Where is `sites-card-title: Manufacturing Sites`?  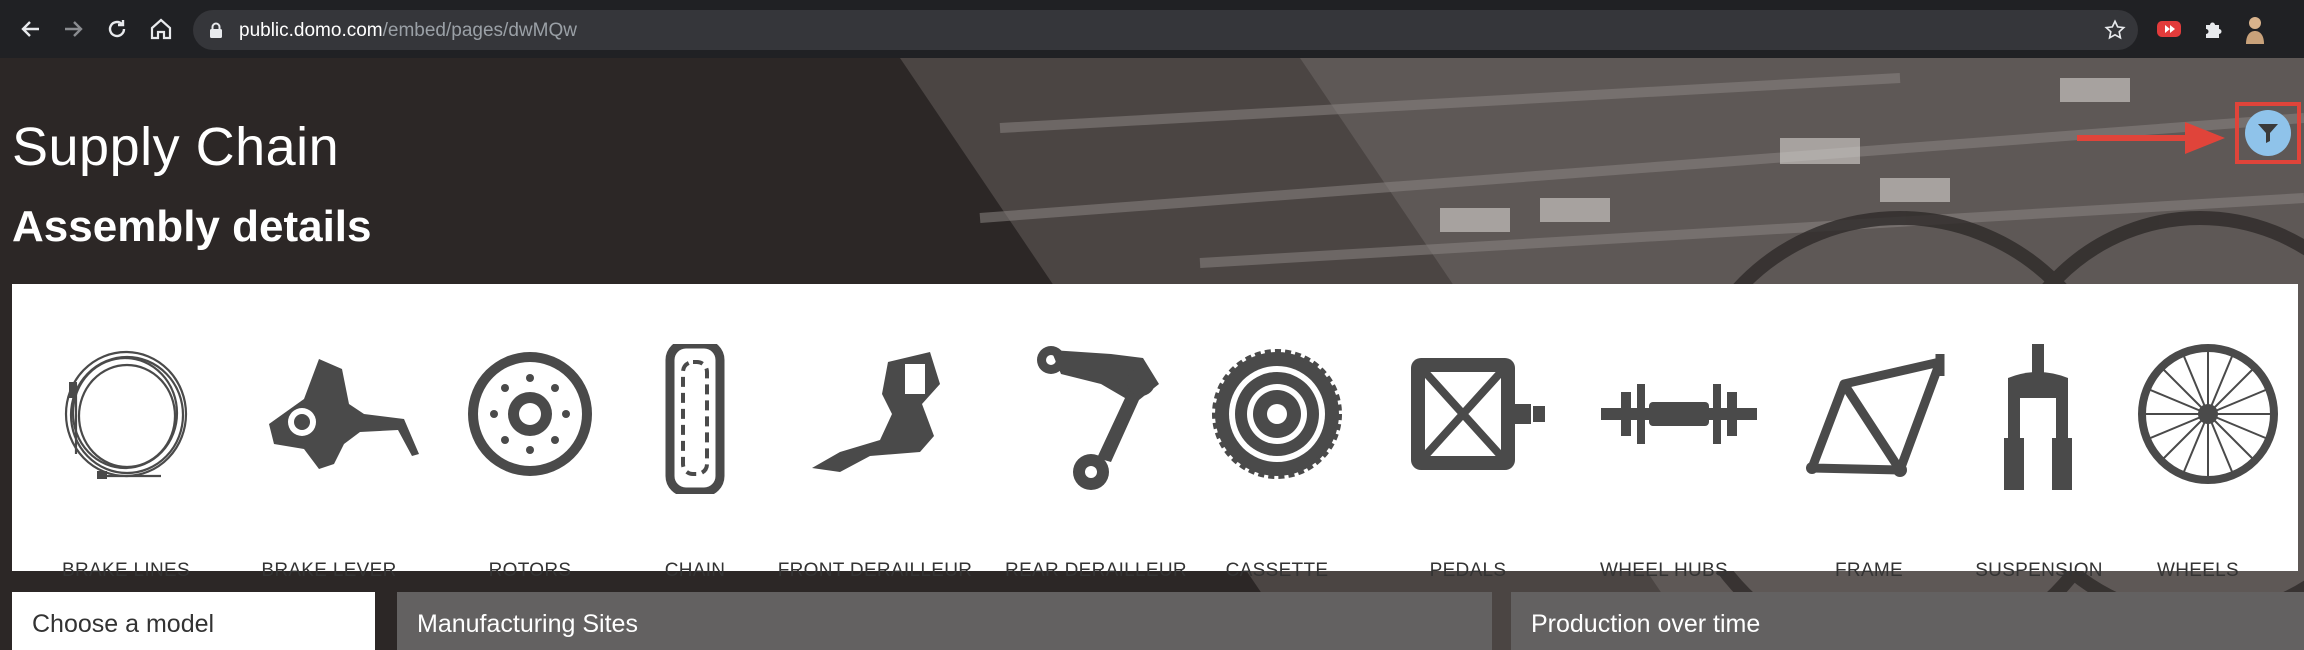
sites-card-title: Manufacturing Sites is located at coordinates (527, 624).